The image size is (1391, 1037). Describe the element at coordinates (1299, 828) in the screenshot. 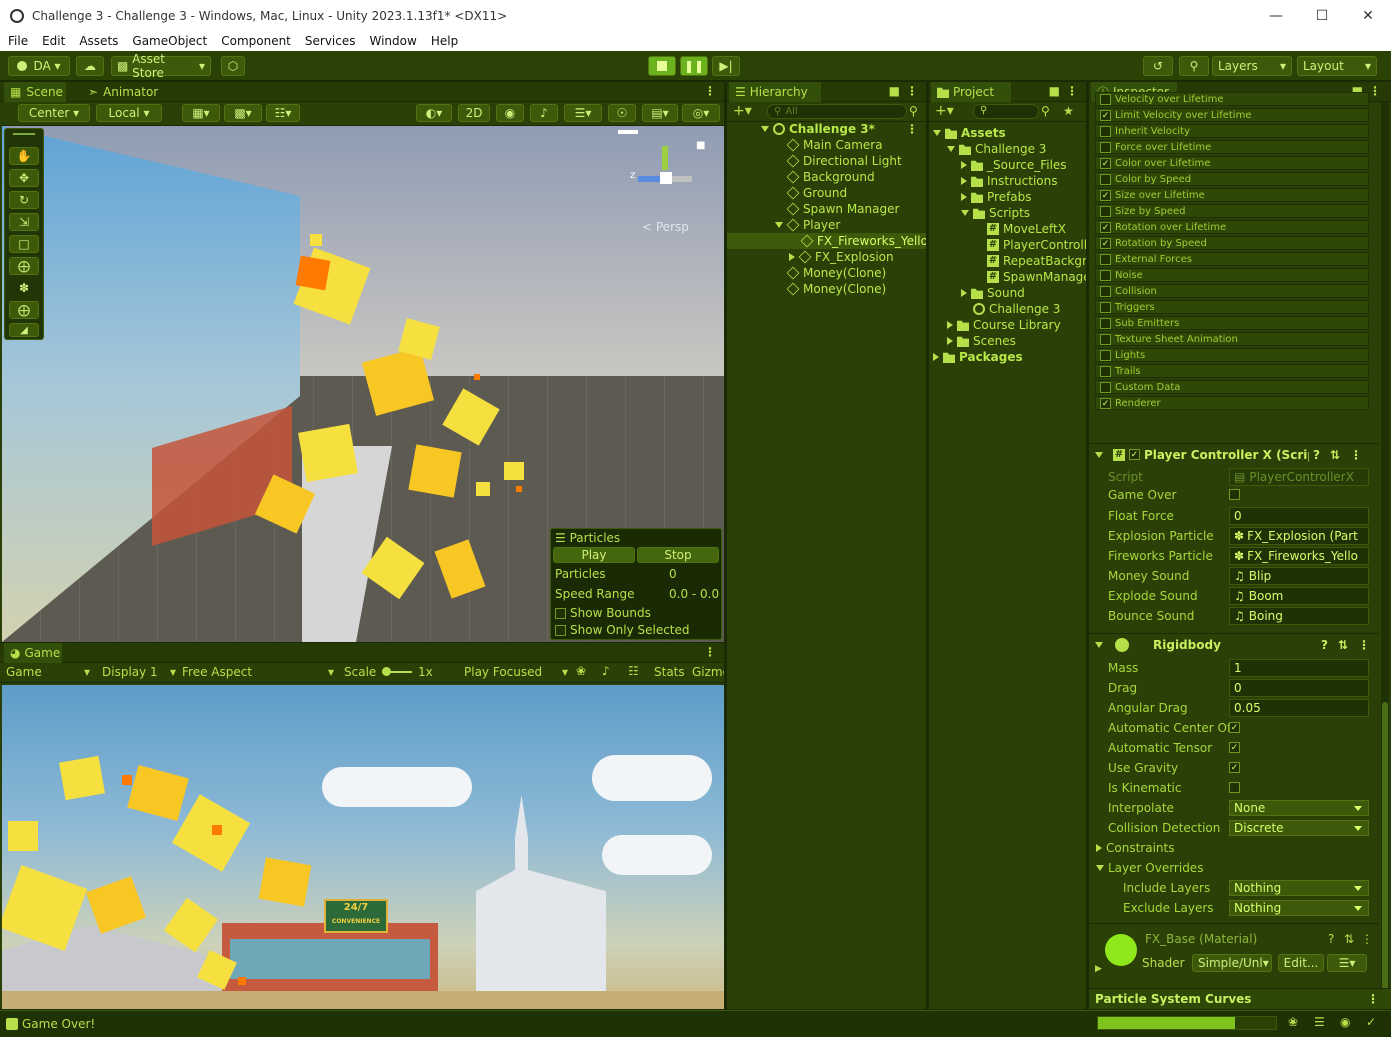

I see `collision-detection-dropdown: Discrete` at that location.